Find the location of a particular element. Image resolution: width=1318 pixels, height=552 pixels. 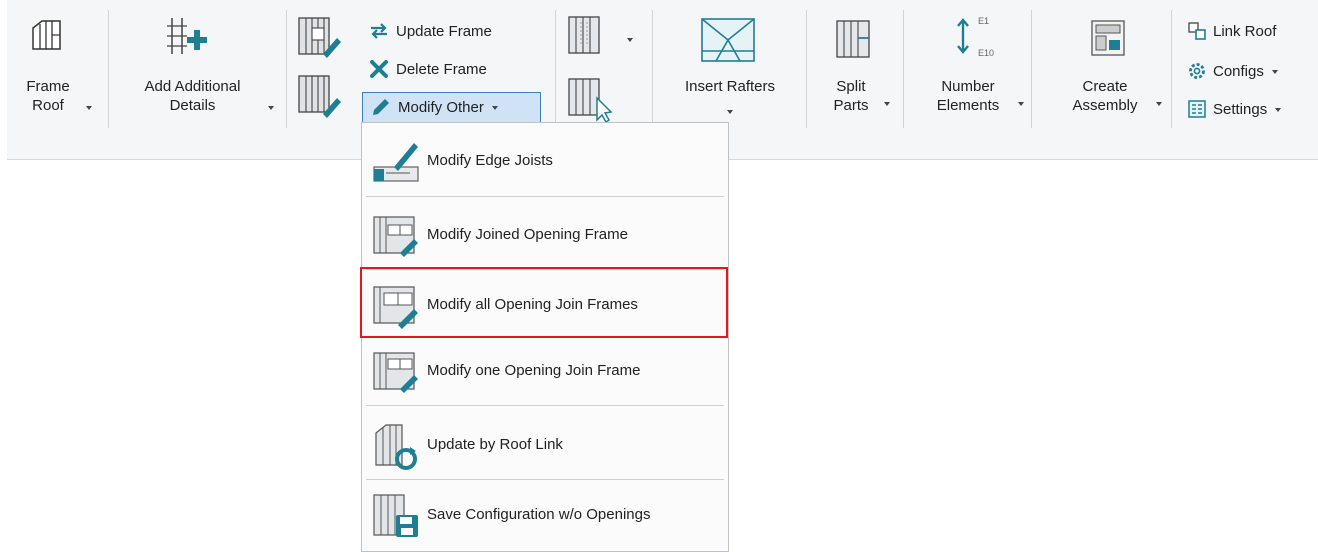

frame-roof-icon is located at coordinates (46, 35).